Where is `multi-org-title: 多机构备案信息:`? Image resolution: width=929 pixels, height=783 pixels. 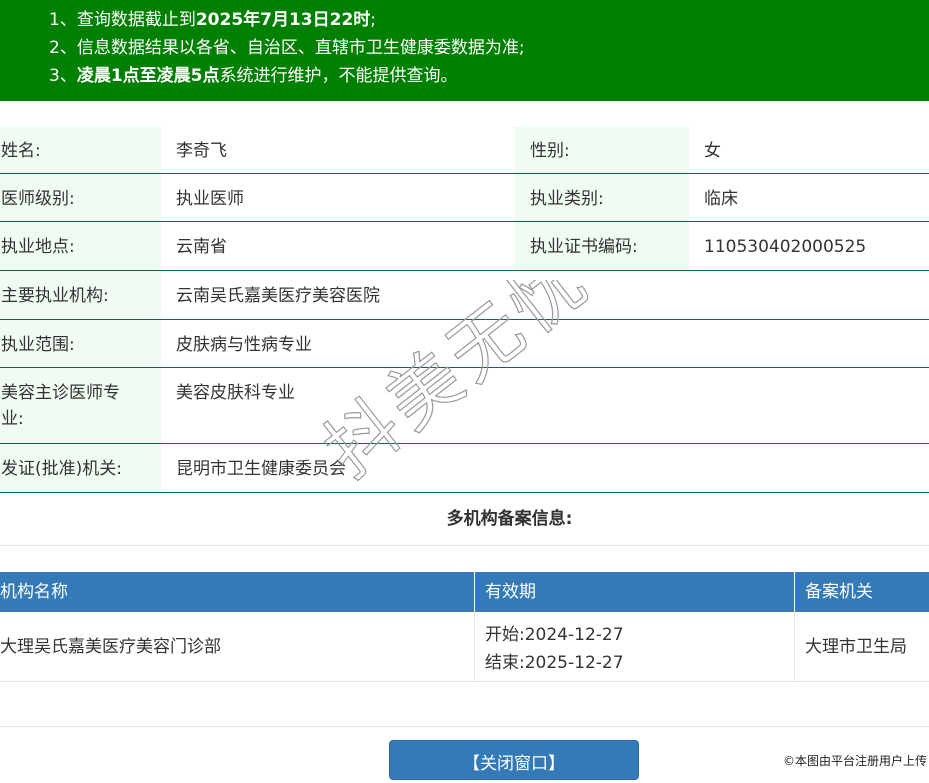 multi-org-title: 多机构备案信息: is located at coordinates (464, 519).